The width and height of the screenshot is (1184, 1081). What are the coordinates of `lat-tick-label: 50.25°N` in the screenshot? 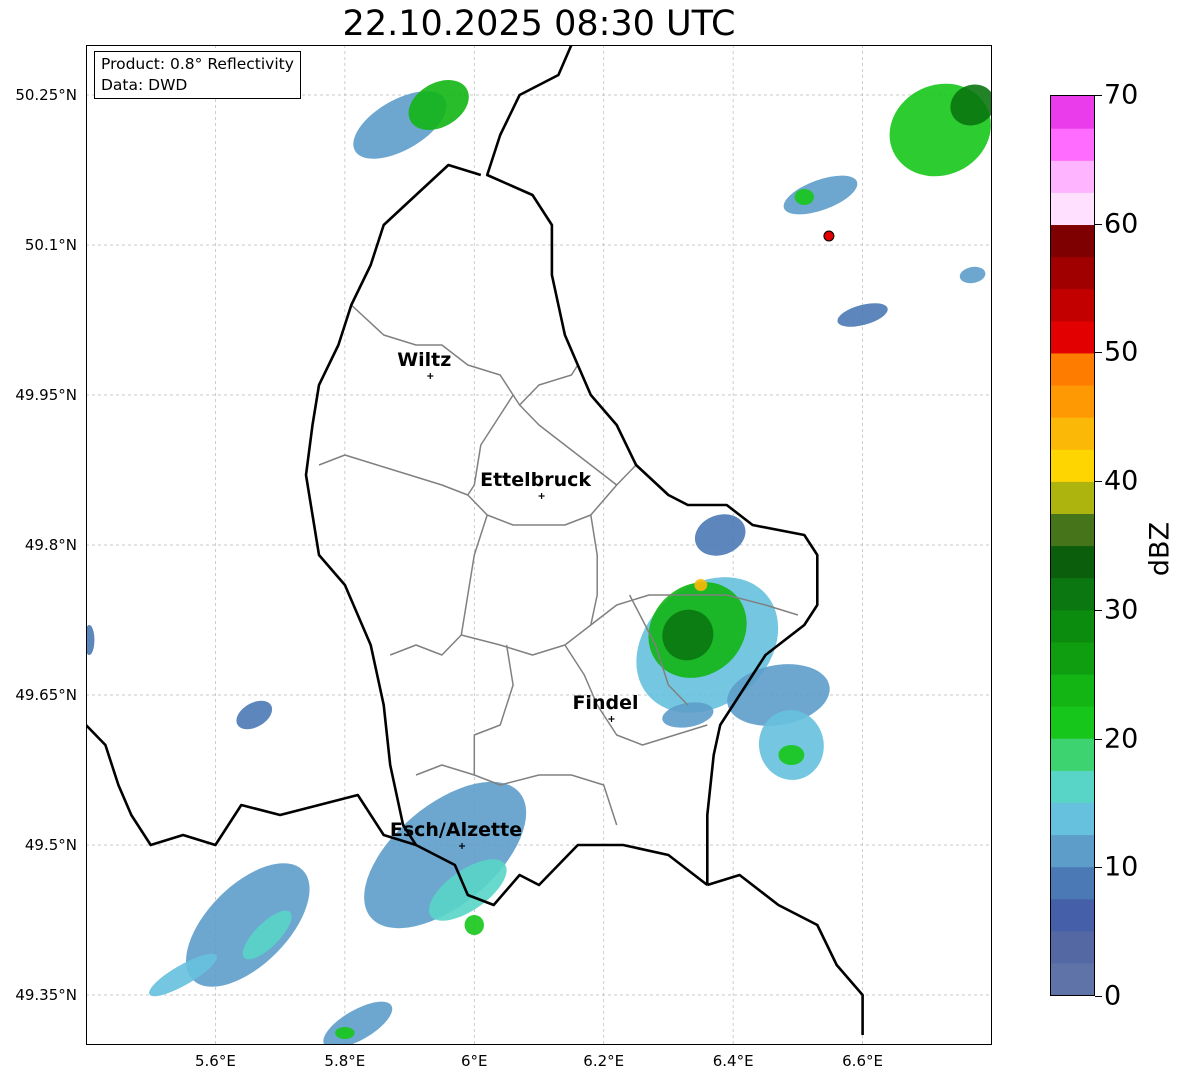 It's located at (46, 95).